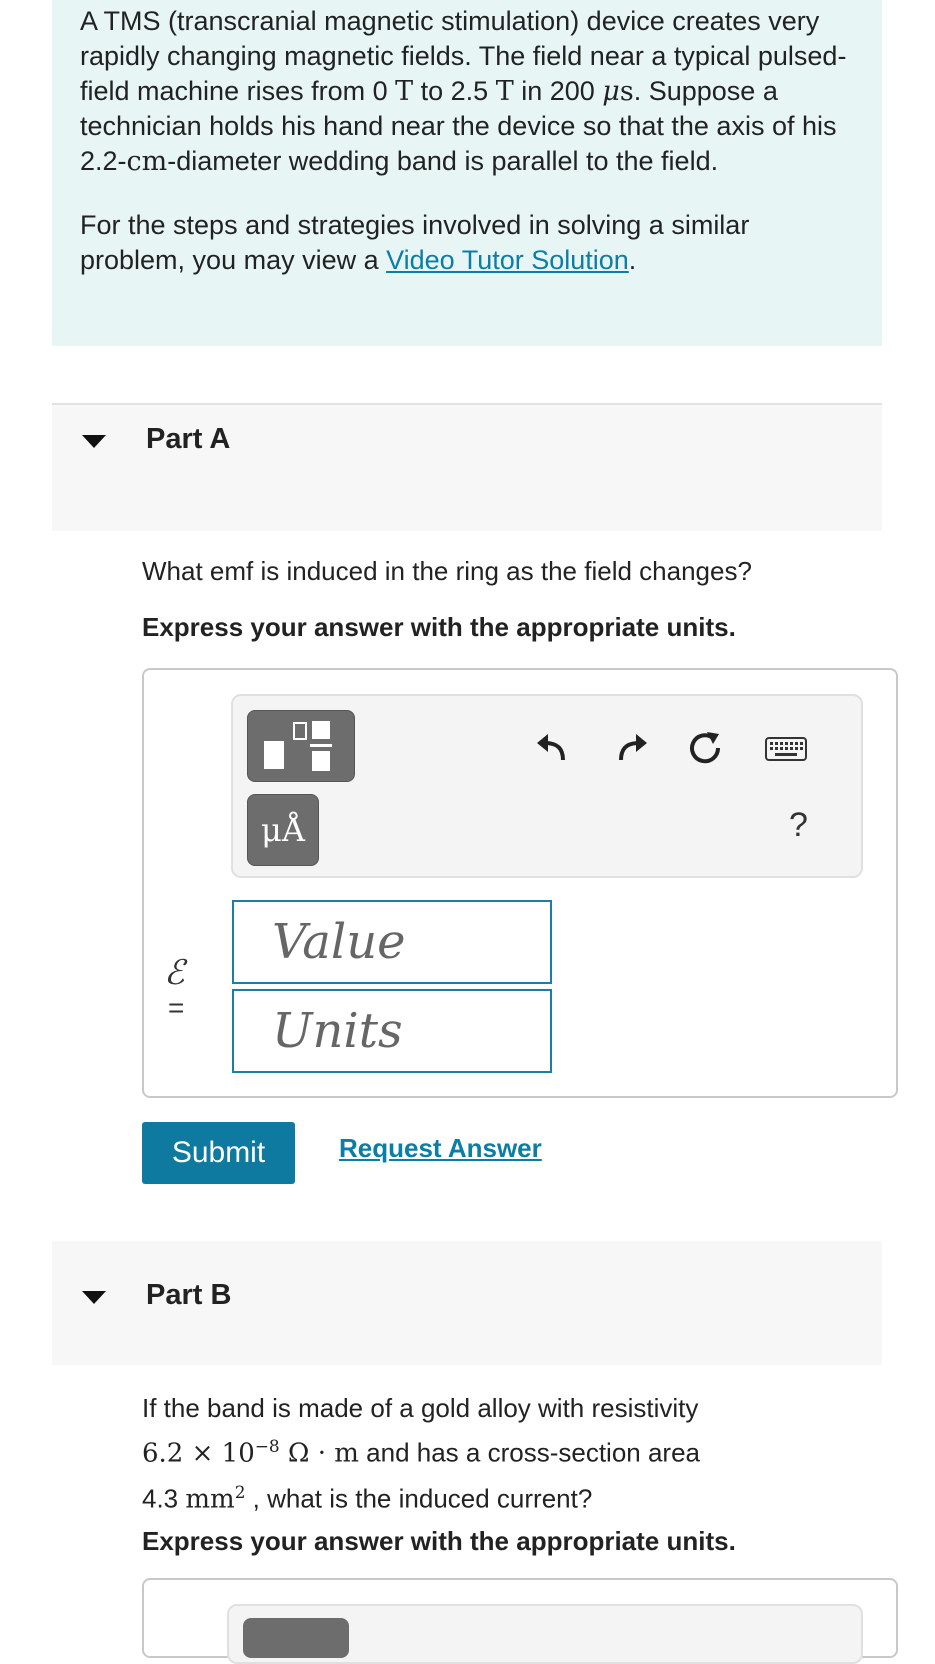  Describe the element at coordinates (467, 1303) in the screenshot. I see `part-b-header: Part B` at that location.